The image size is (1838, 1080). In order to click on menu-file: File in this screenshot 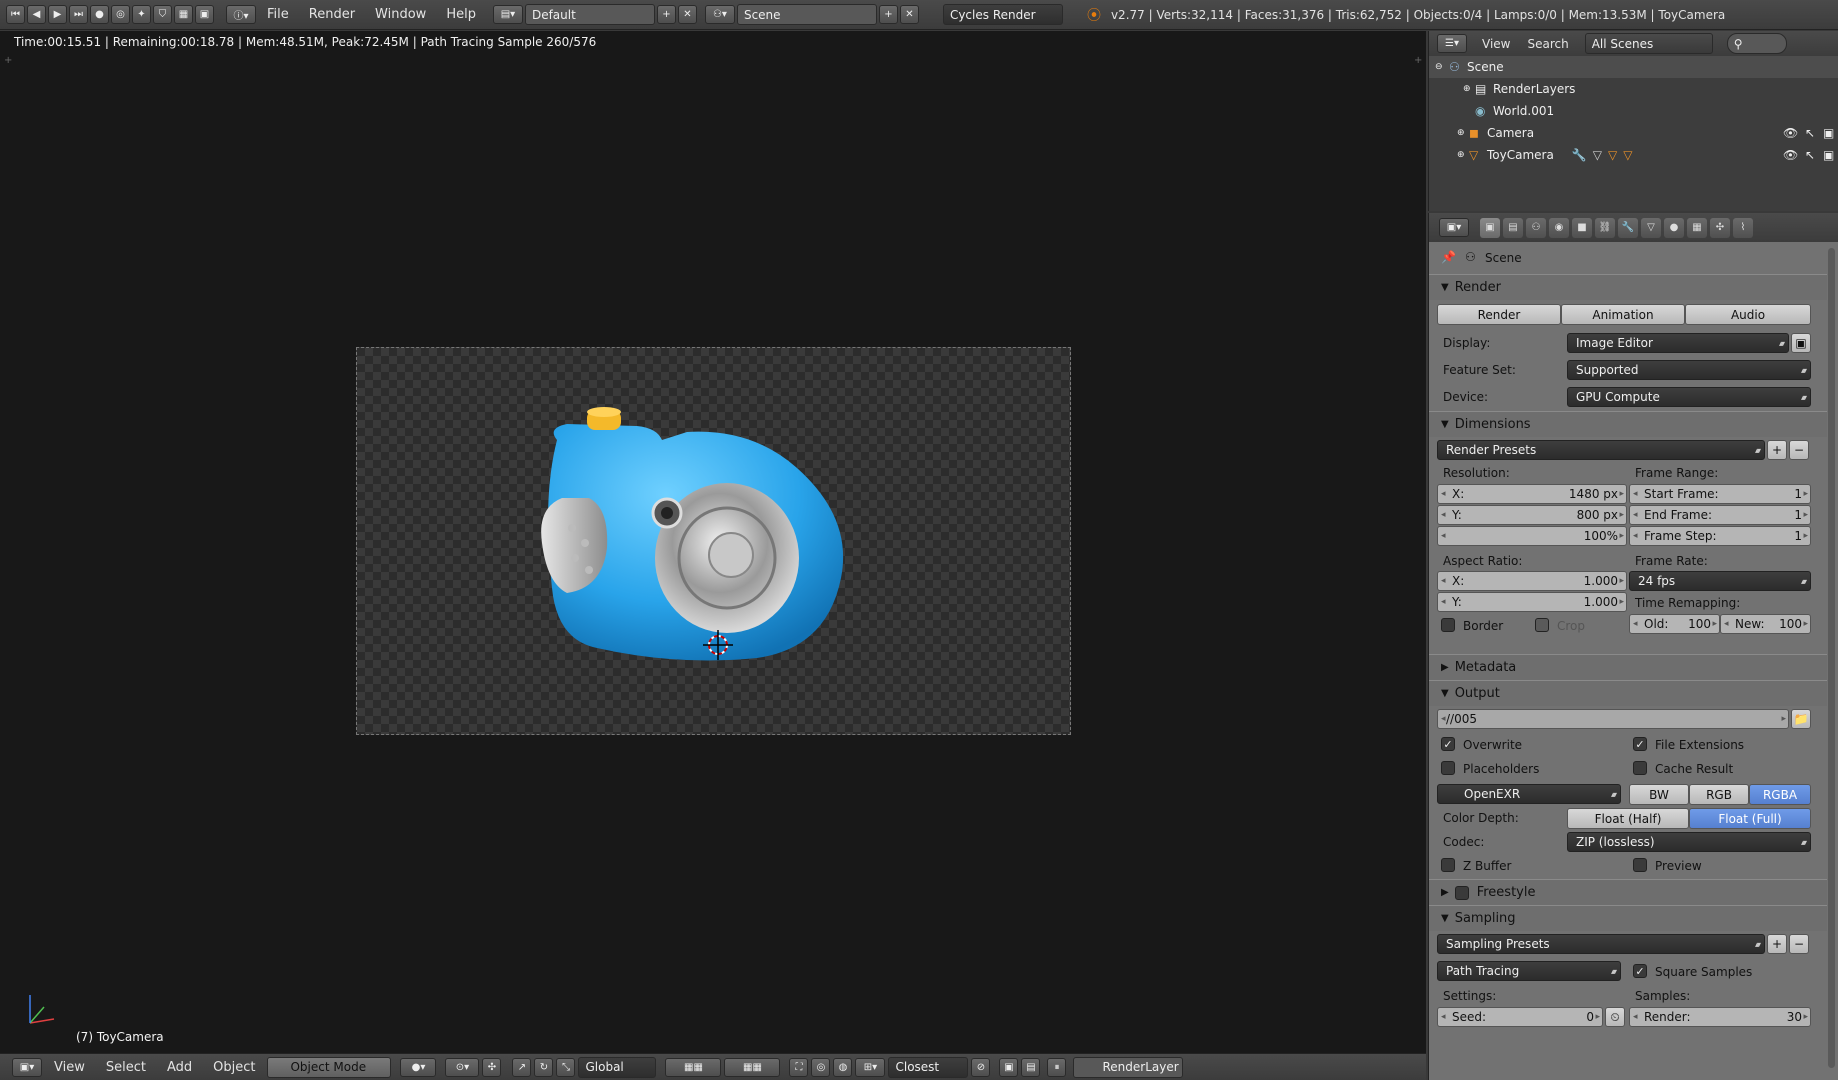, I will do `click(278, 14)`.